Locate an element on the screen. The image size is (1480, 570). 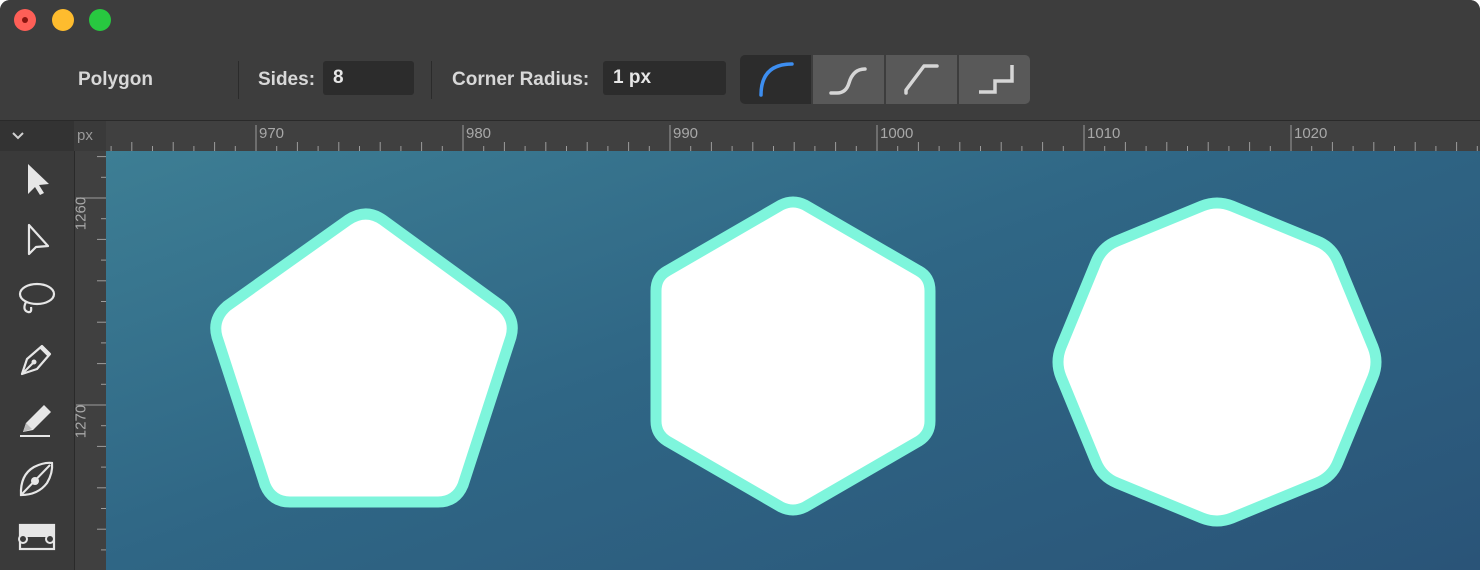
ruler-label-1020: 1020 is located at coordinates (1311, 133).